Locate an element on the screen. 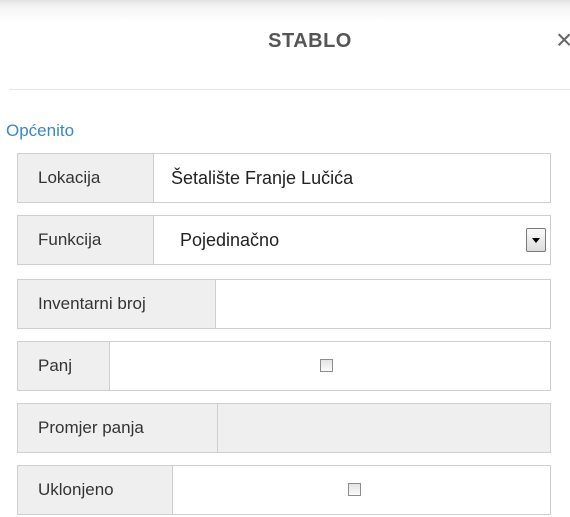  field-label-promjer-panja: Promjer panja is located at coordinates (118, 428).